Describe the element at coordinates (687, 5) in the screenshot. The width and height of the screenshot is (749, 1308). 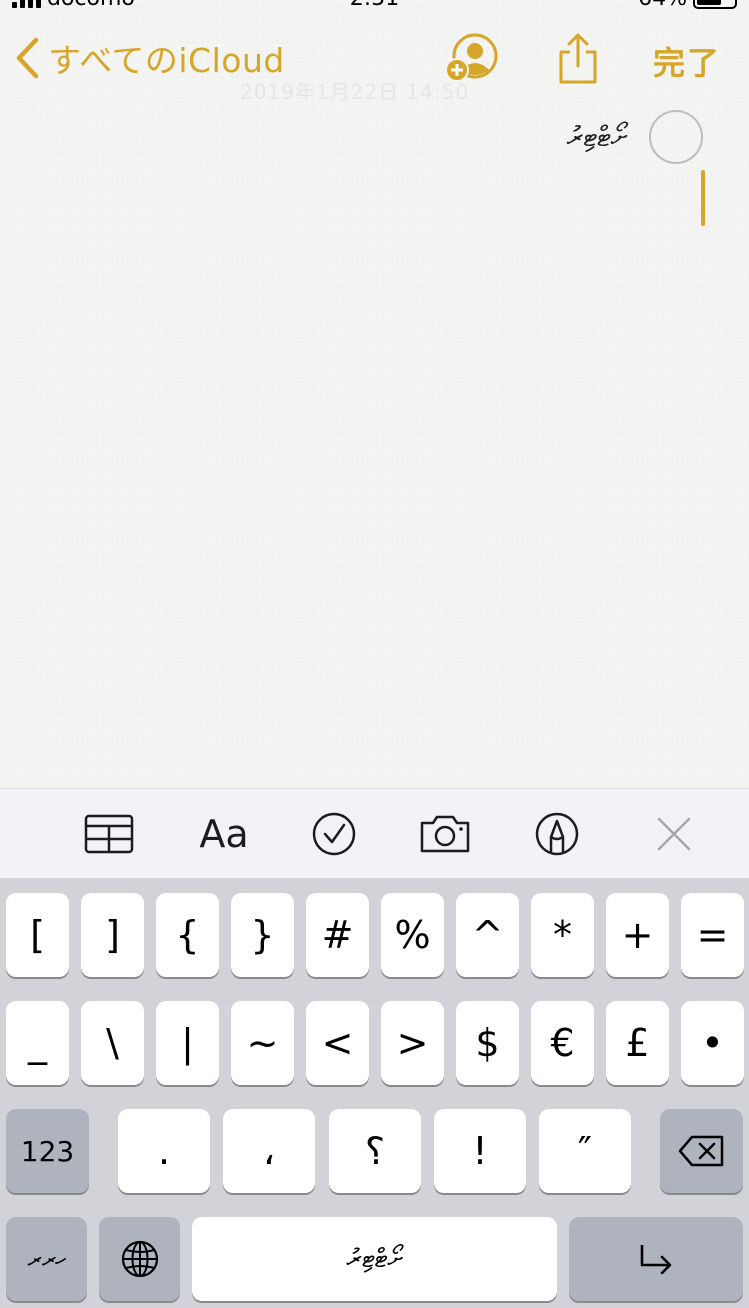
I see `battery: 64%` at that location.